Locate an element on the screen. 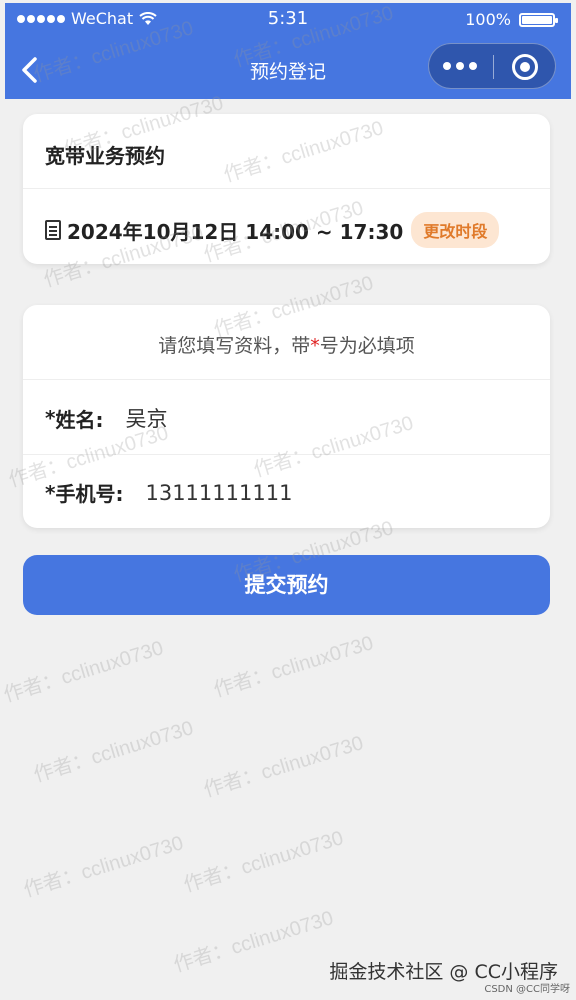 This screenshot has width=576, height=1000. form-hint: 请您填写资料，带*号为必填项 is located at coordinates (286, 344).